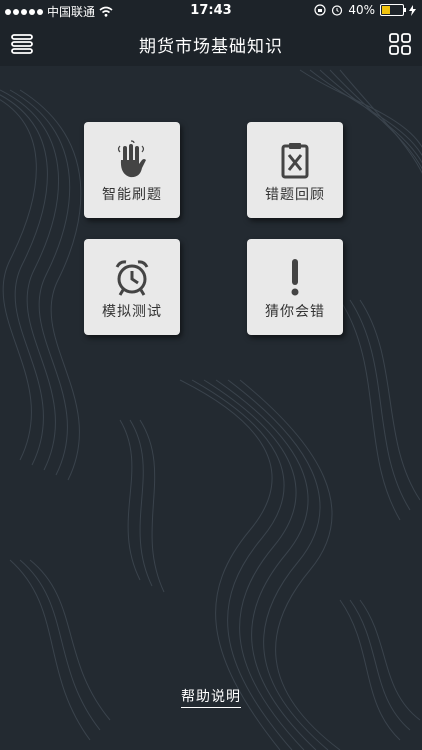 This screenshot has width=422, height=750. I want to click on predict-mistakes-button: 猜你会错, so click(295, 287).